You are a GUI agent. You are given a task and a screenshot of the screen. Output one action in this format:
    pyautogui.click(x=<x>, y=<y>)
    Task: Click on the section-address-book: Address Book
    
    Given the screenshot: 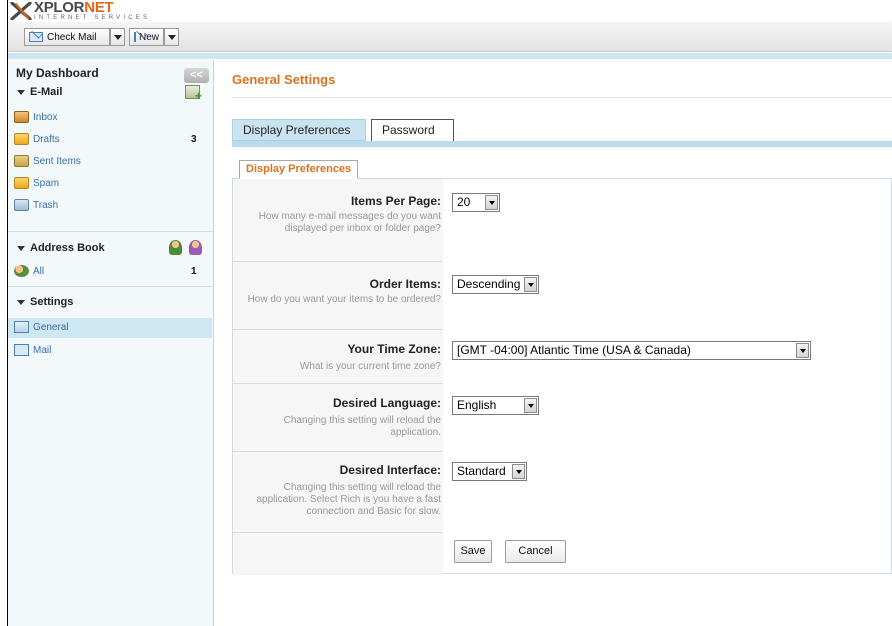 What is the action you would take?
    pyautogui.click(x=111, y=249)
    